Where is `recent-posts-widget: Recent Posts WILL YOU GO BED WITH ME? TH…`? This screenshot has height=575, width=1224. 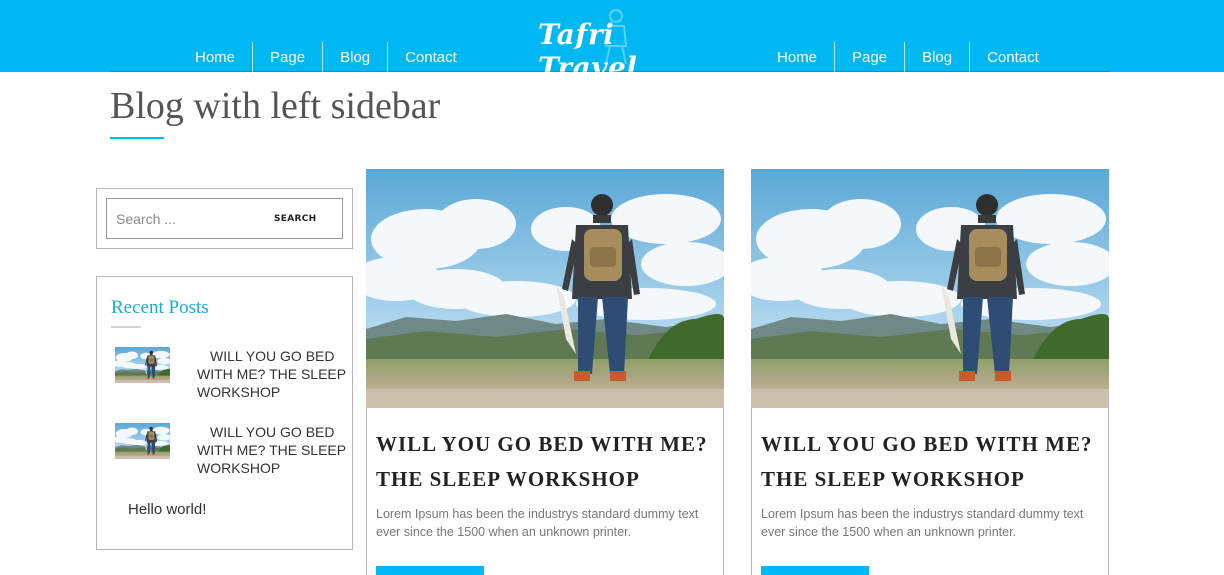
recent-posts-widget: Recent Posts WILL YOU GO BED WITH ME? TH… is located at coordinates (224, 413).